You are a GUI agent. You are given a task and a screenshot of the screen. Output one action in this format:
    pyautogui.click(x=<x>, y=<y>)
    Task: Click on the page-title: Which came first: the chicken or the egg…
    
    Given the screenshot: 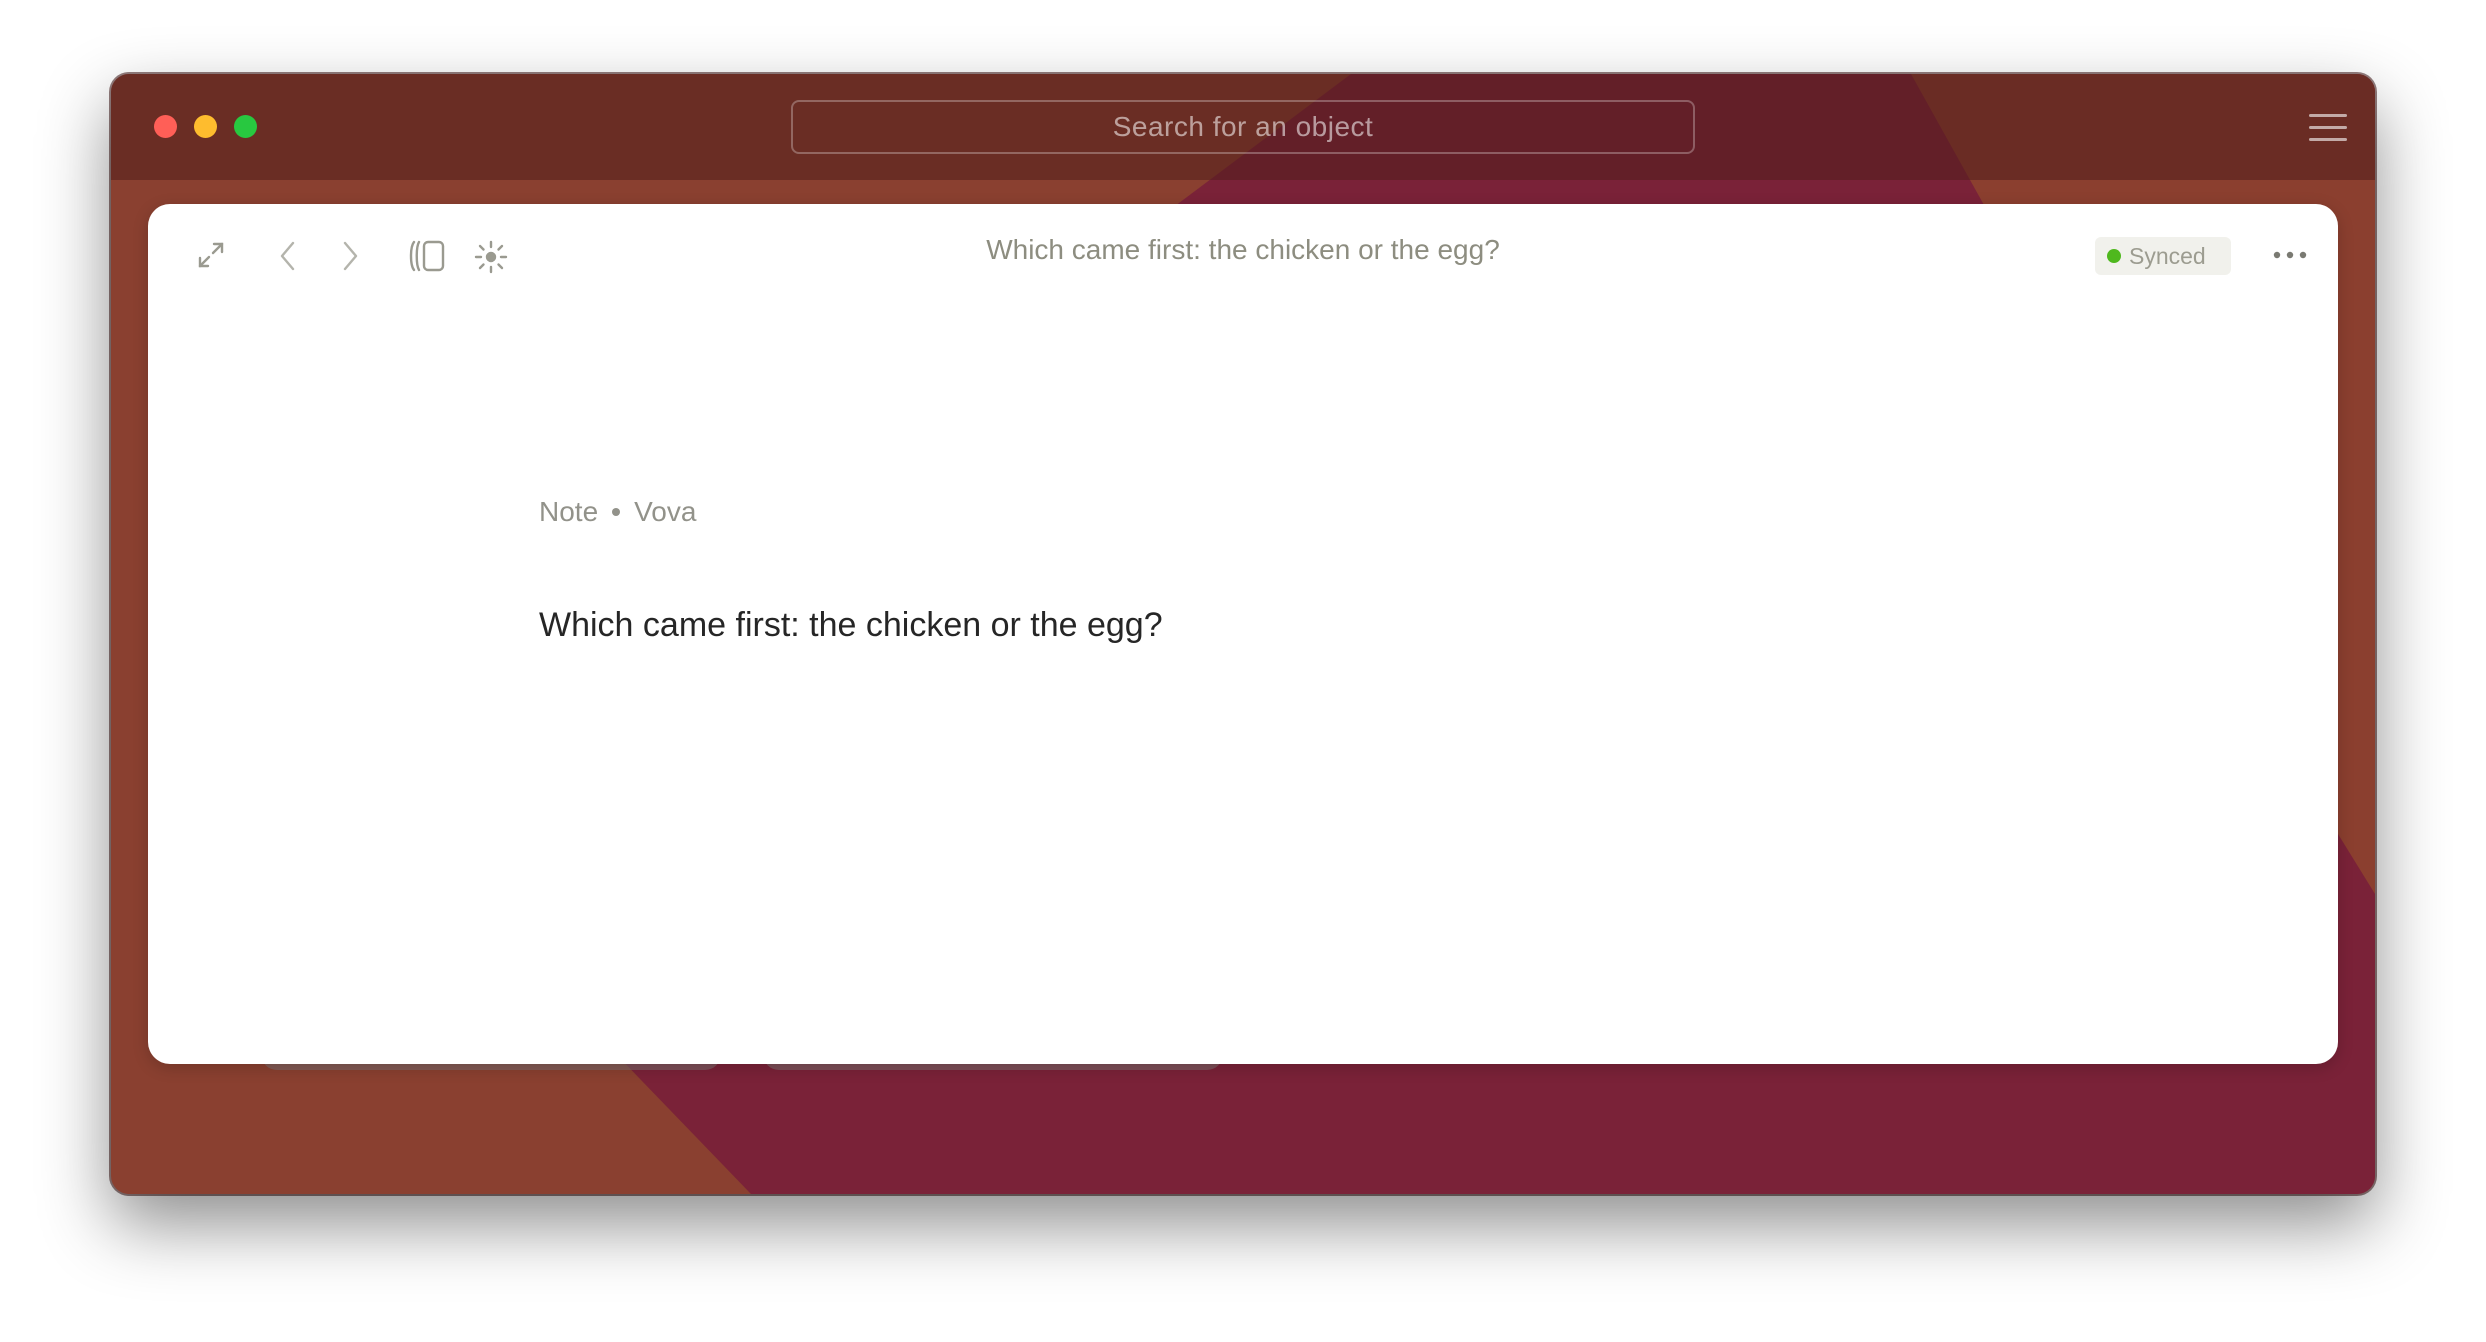 What is the action you would take?
    pyautogui.click(x=1243, y=249)
    